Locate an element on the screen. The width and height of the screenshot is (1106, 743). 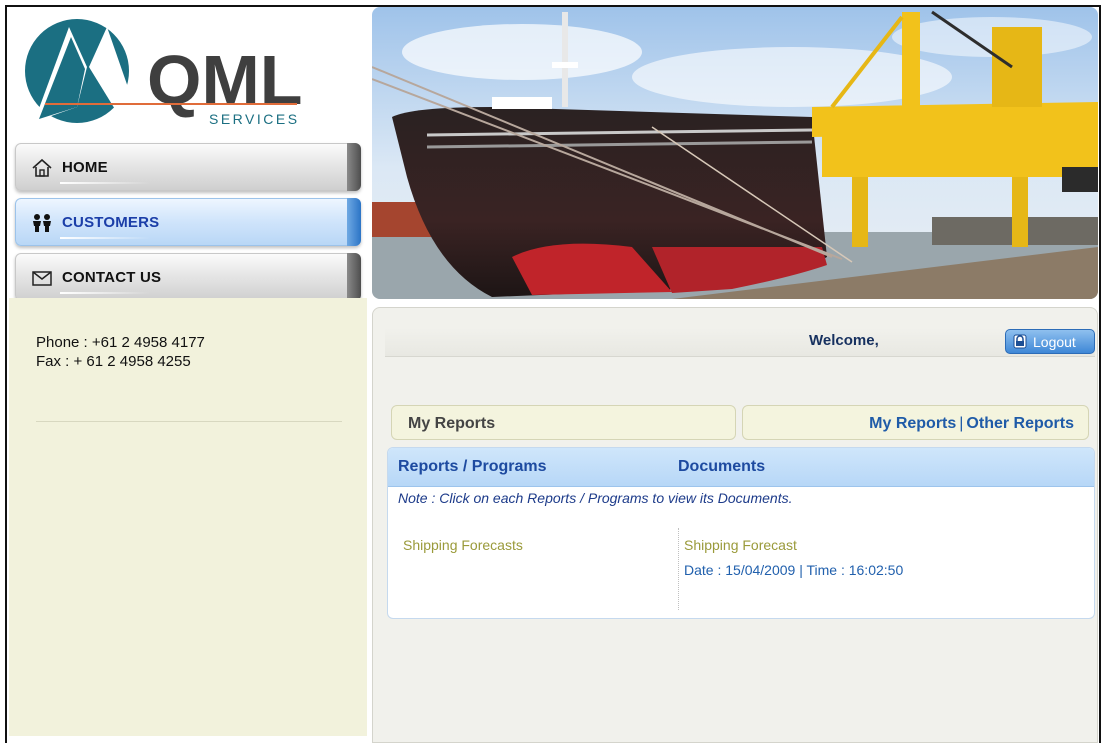
column-divider is located at coordinates (678, 569).